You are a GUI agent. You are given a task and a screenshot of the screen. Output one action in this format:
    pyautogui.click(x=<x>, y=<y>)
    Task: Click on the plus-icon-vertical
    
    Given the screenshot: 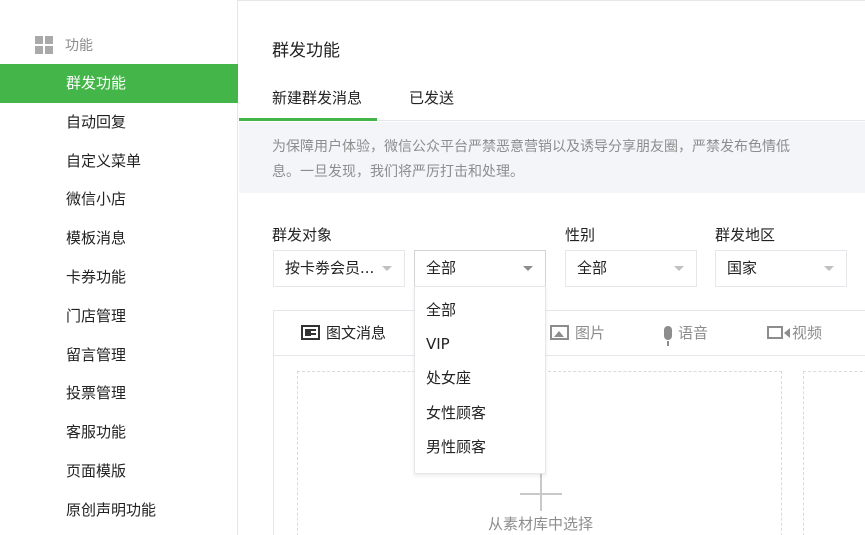 What is the action you would take?
    pyautogui.click(x=541, y=492)
    